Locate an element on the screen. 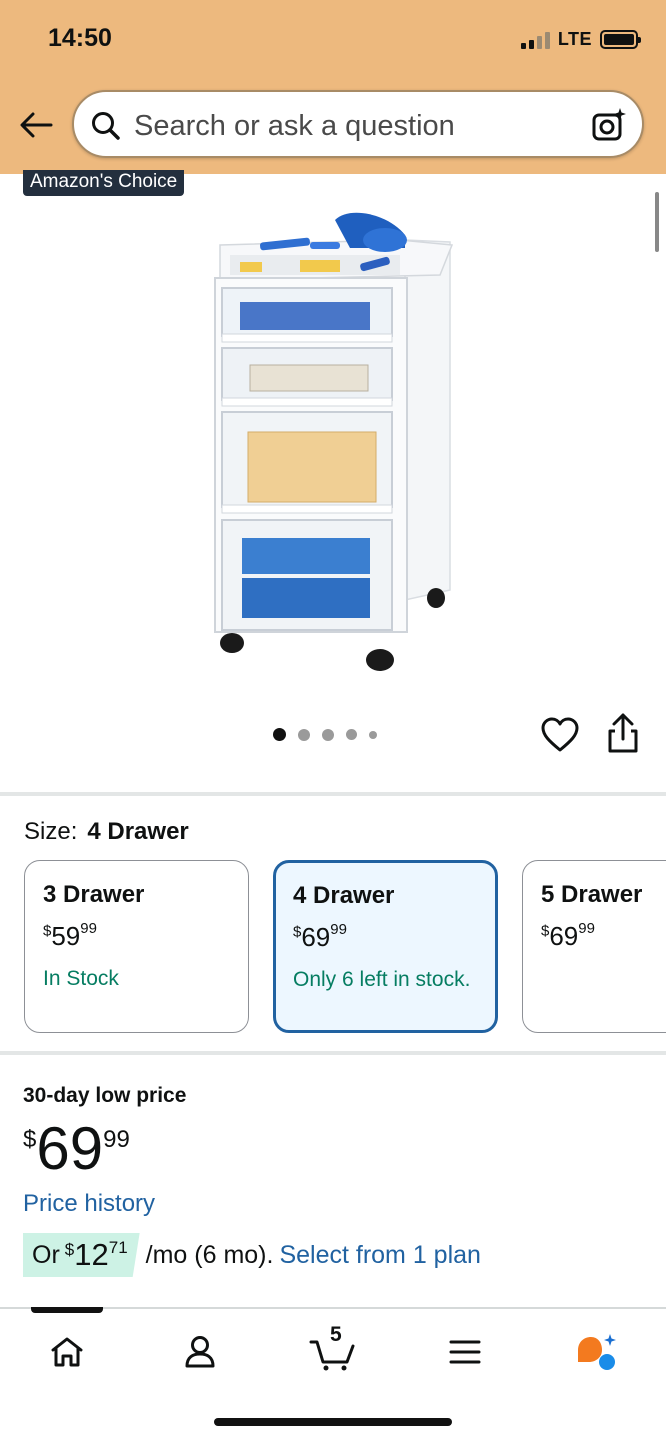 This screenshot has width=666, height=1440. battery-icon is located at coordinates (620, 39).